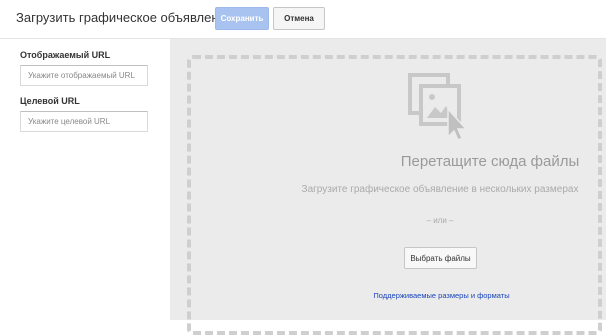 The width and height of the screenshot is (606, 335). I want to click on target-url-label: Целевой URL, so click(50, 101).